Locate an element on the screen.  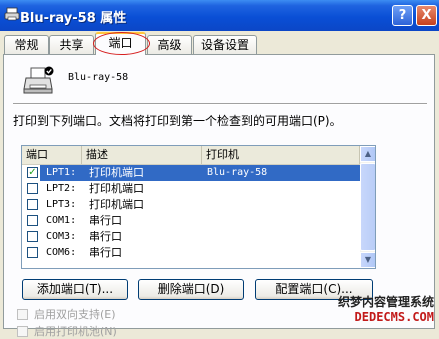
list-header: 端口 描述 打印机 is located at coordinates (191, 155).